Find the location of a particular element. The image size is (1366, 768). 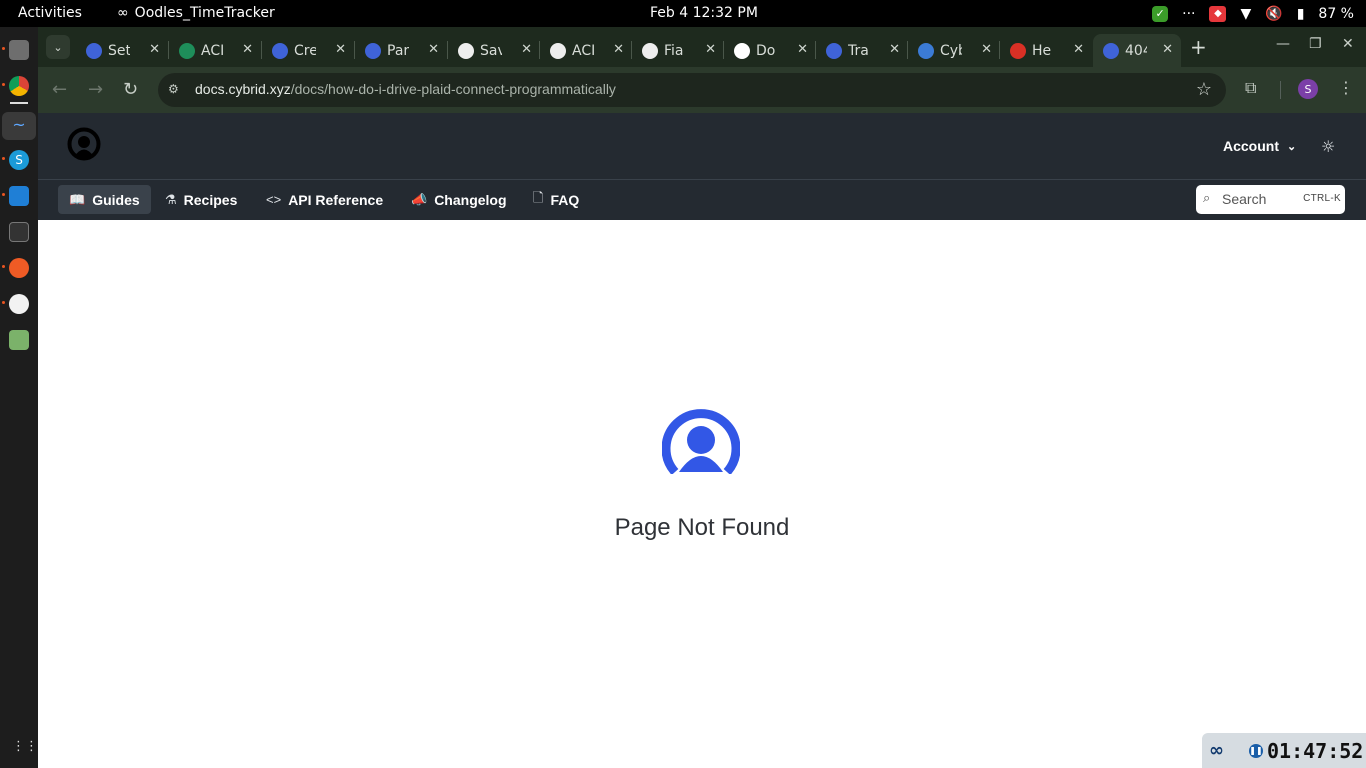

bookmark-star-icon: ☆ is located at coordinates (1204, 89).